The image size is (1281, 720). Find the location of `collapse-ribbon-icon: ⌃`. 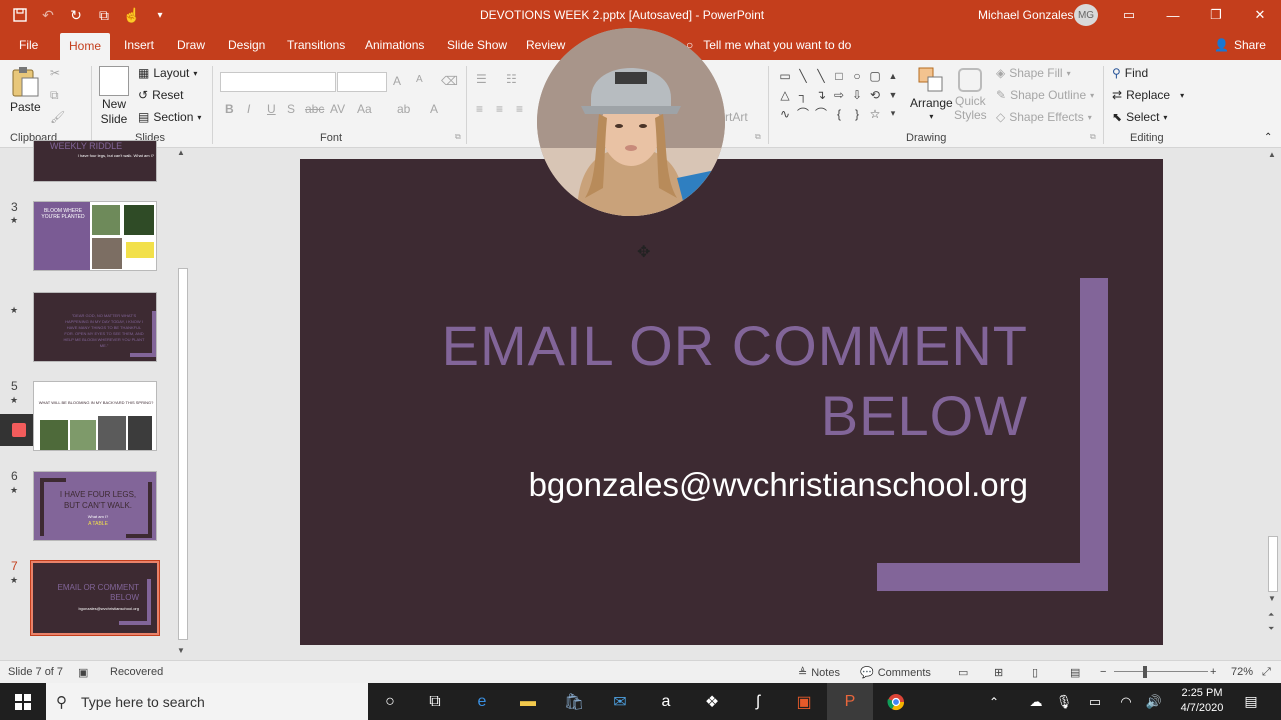

collapse-ribbon-icon: ⌃ is located at coordinates (1268, 137).